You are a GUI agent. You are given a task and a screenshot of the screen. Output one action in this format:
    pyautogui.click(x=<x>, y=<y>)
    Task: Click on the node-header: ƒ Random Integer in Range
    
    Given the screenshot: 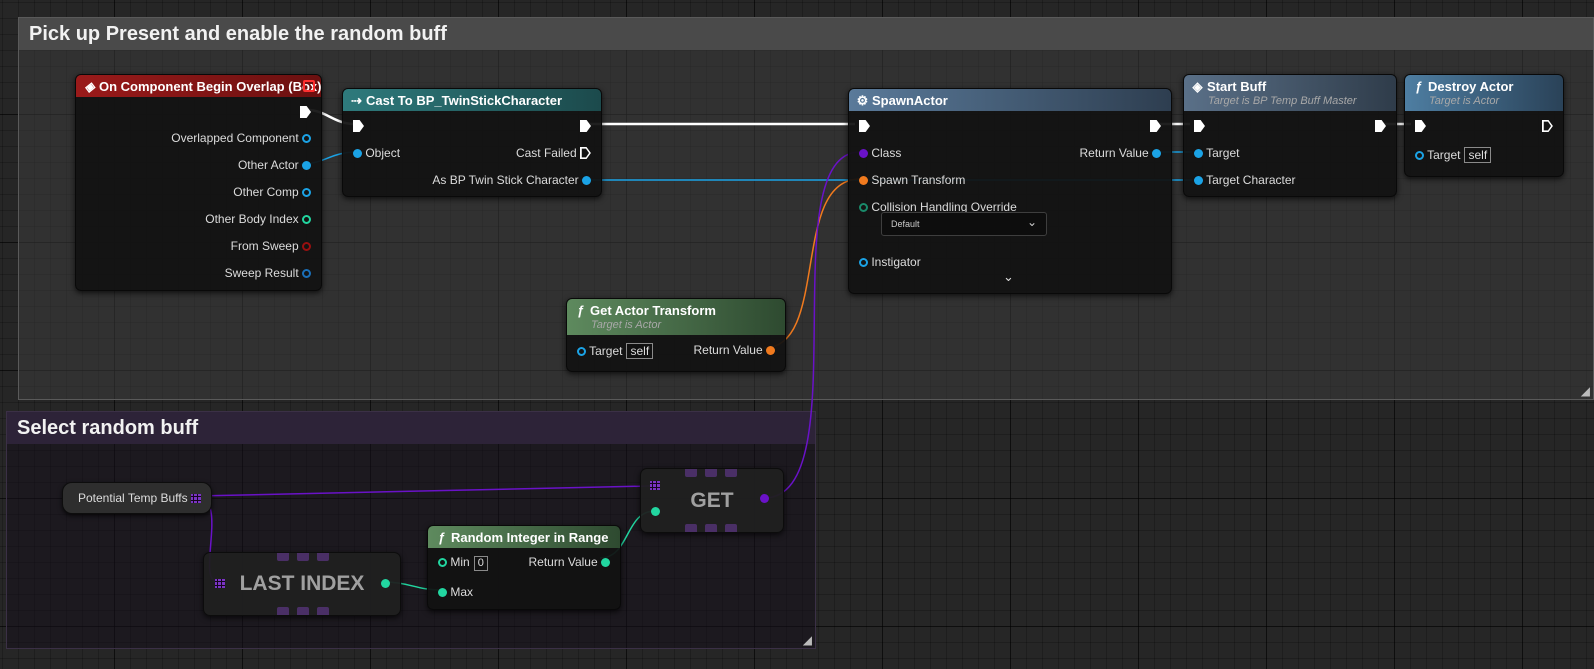 What is the action you would take?
    pyautogui.click(x=524, y=537)
    